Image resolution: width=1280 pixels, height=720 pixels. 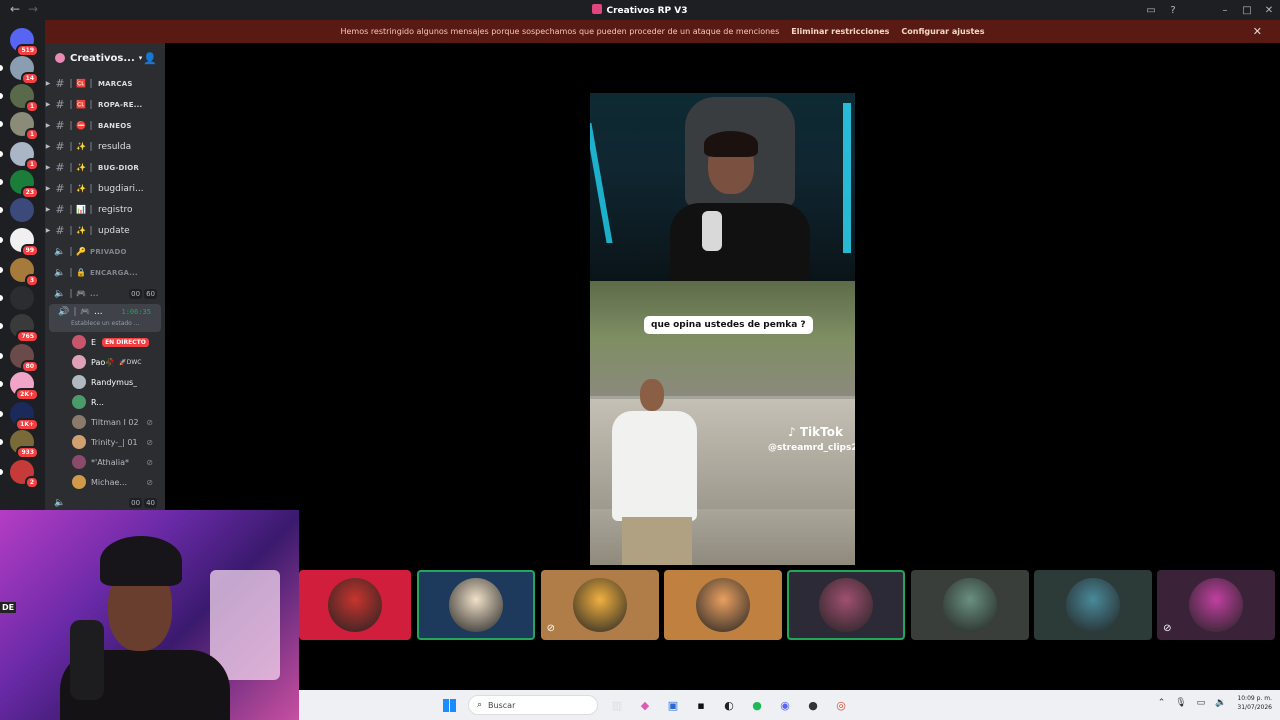 What do you see at coordinates (105, 462) in the screenshot?
I see `voice-participant: *'Athalia* ⊘` at bounding box center [105, 462].